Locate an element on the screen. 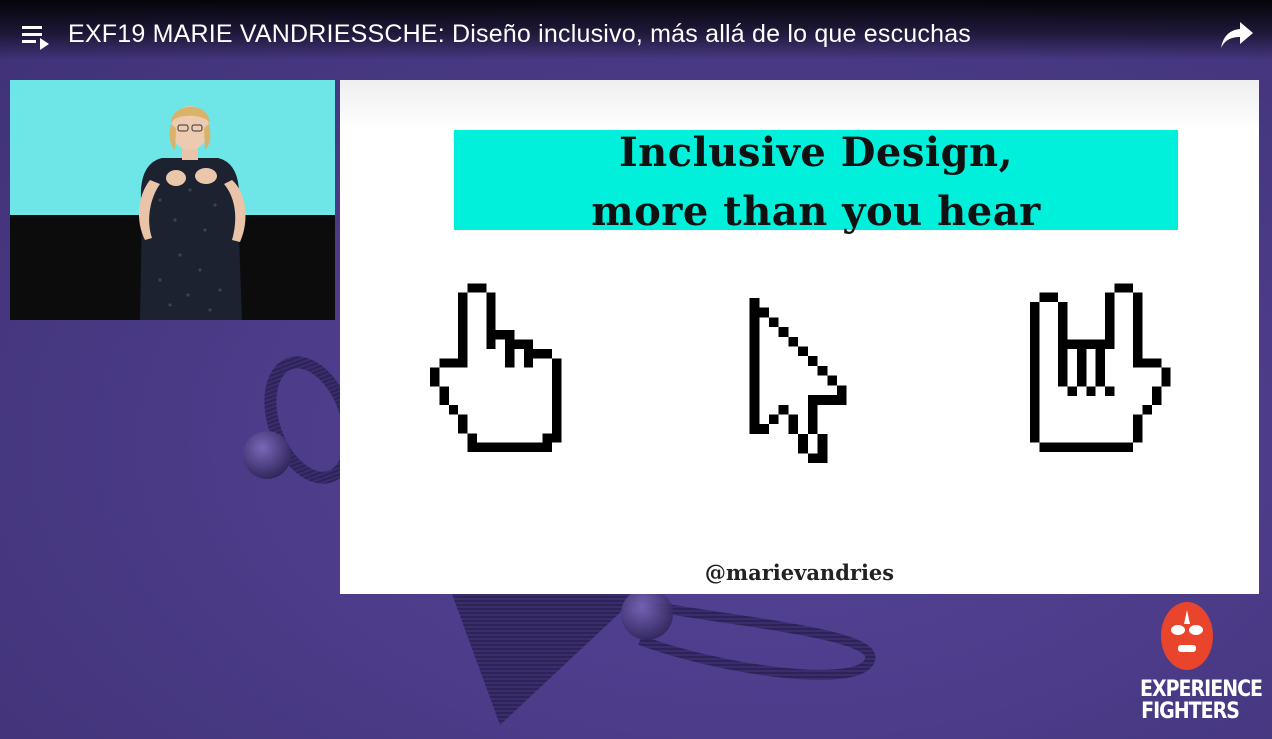 Image resolution: width=1272 pixels, height=739 pixels. share-icon is located at coordinates (1237, 35).